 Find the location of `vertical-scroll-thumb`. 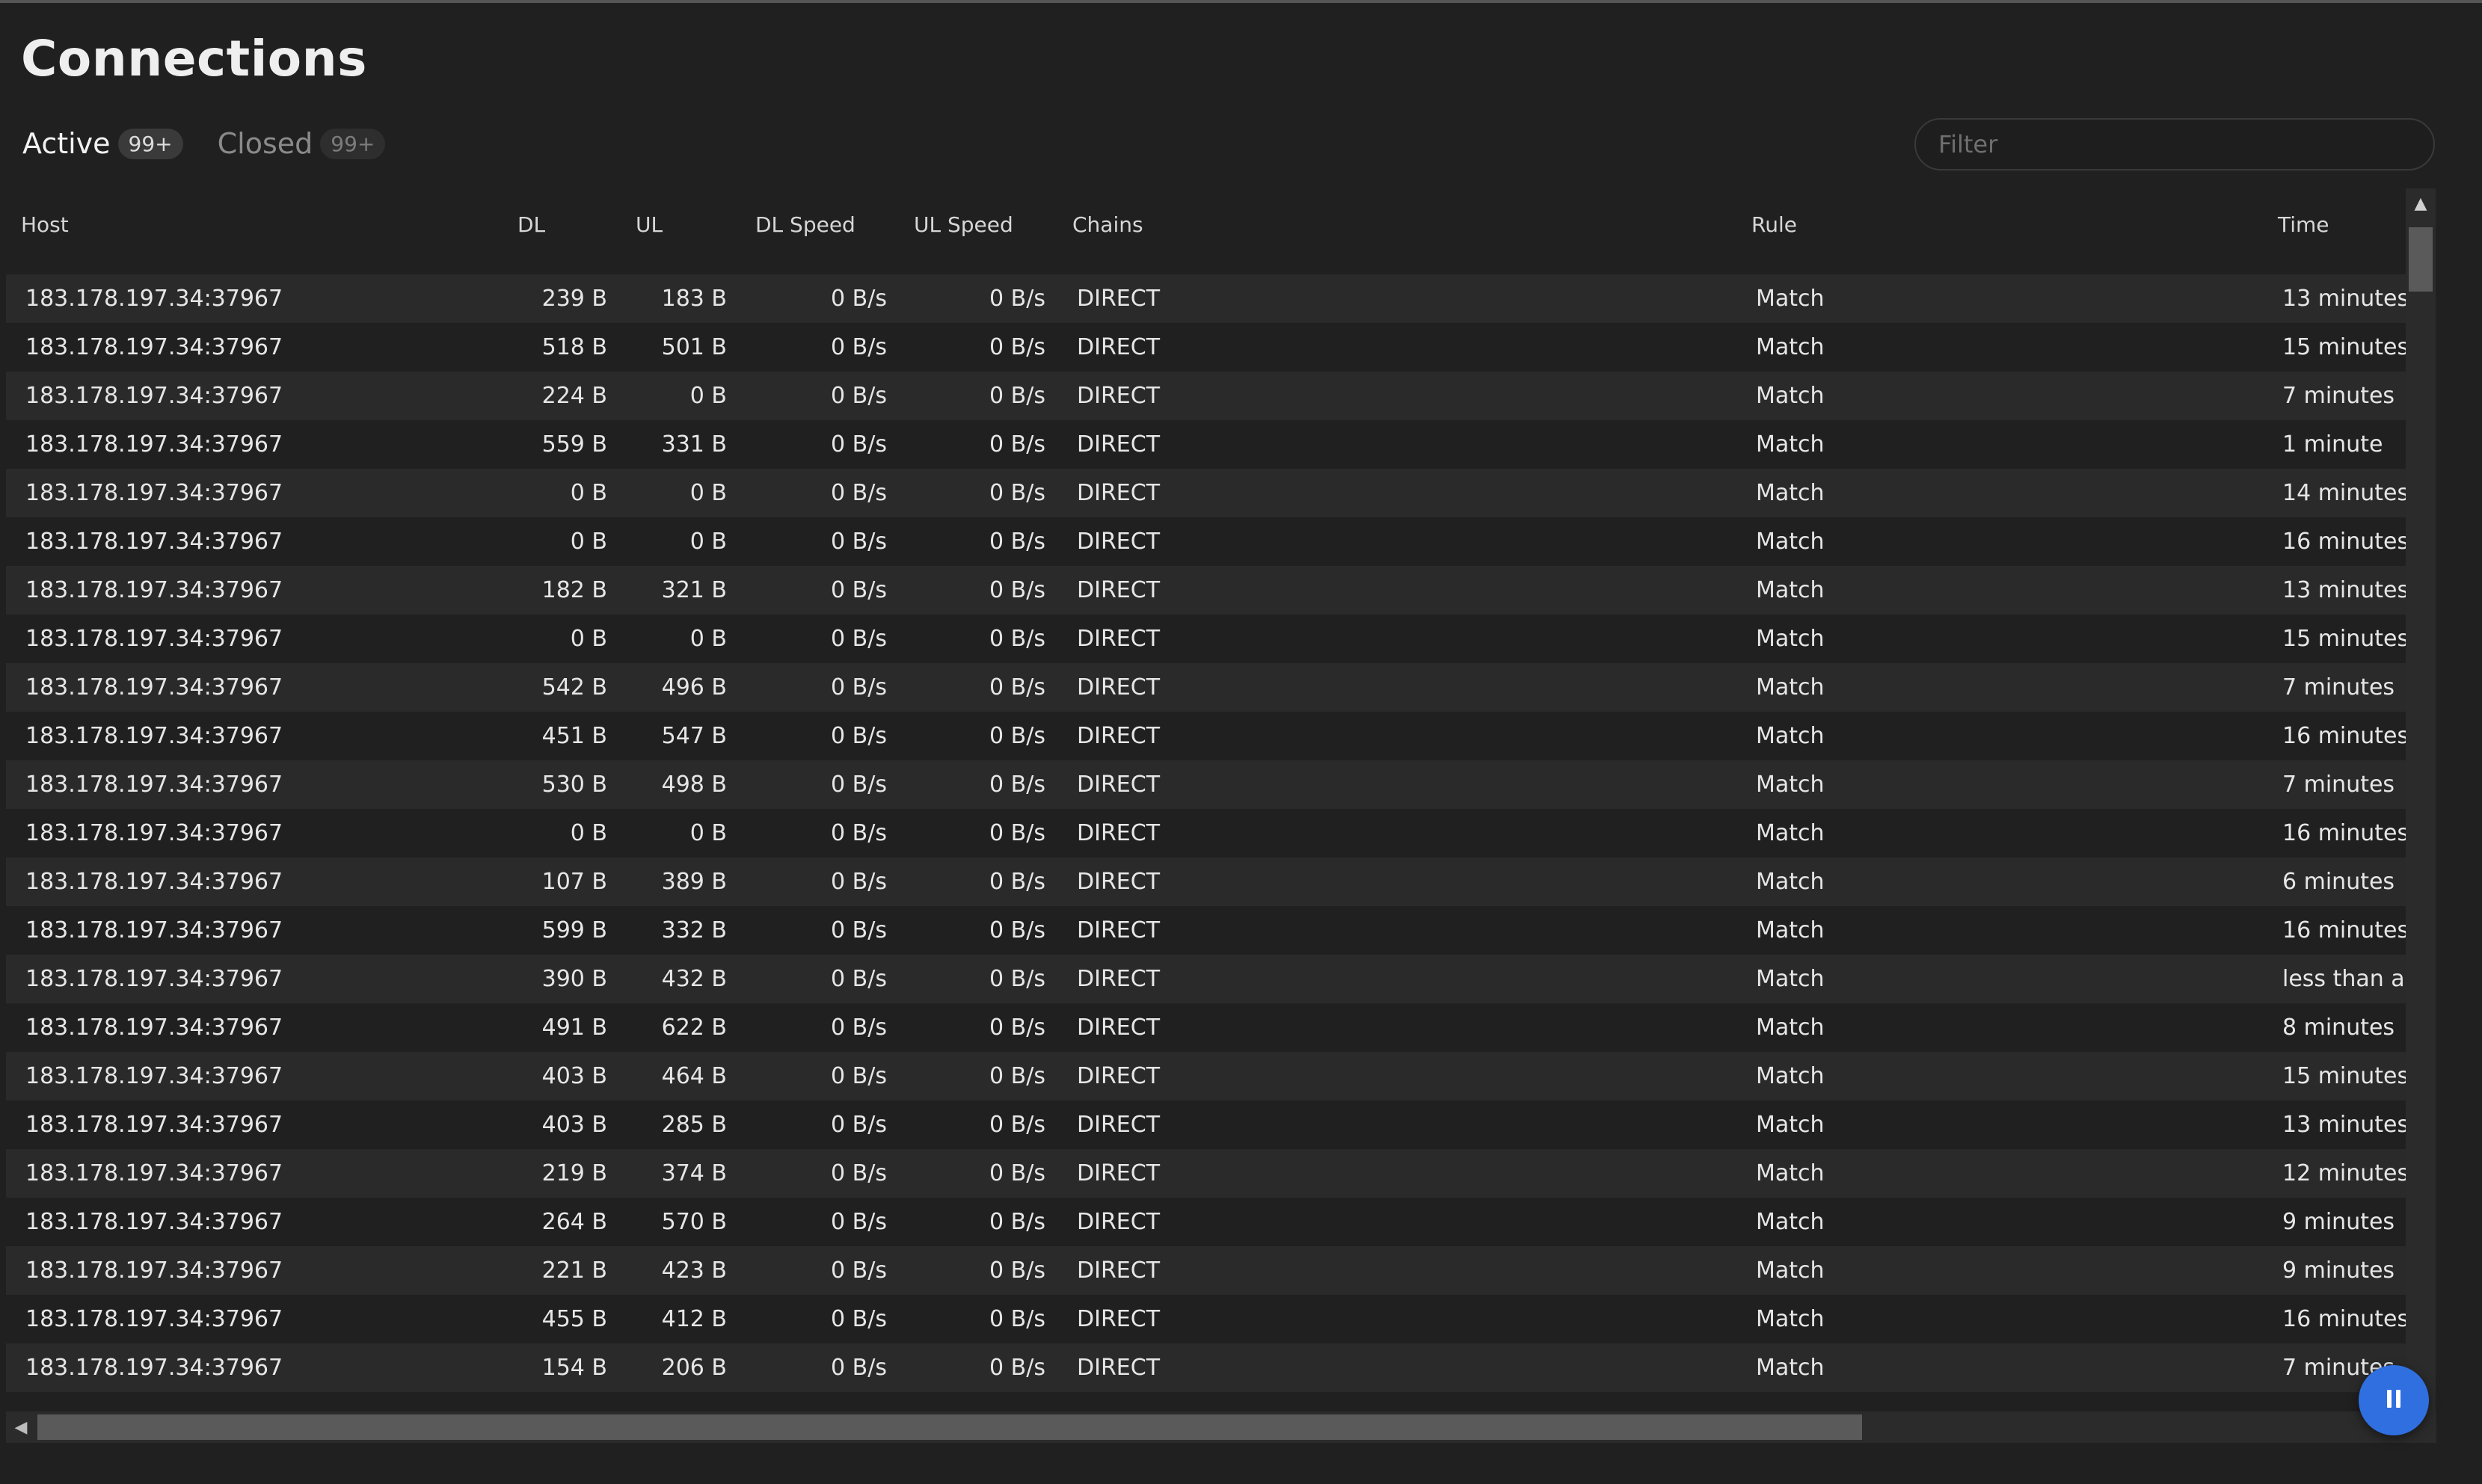

vertical-scroll-thumb is located at coordinates (2421, 260).